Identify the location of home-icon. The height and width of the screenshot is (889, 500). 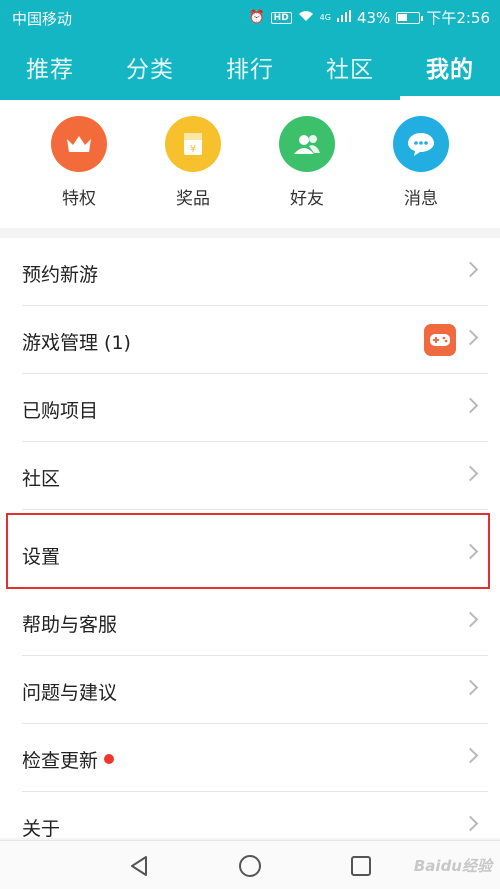
(250, 866).